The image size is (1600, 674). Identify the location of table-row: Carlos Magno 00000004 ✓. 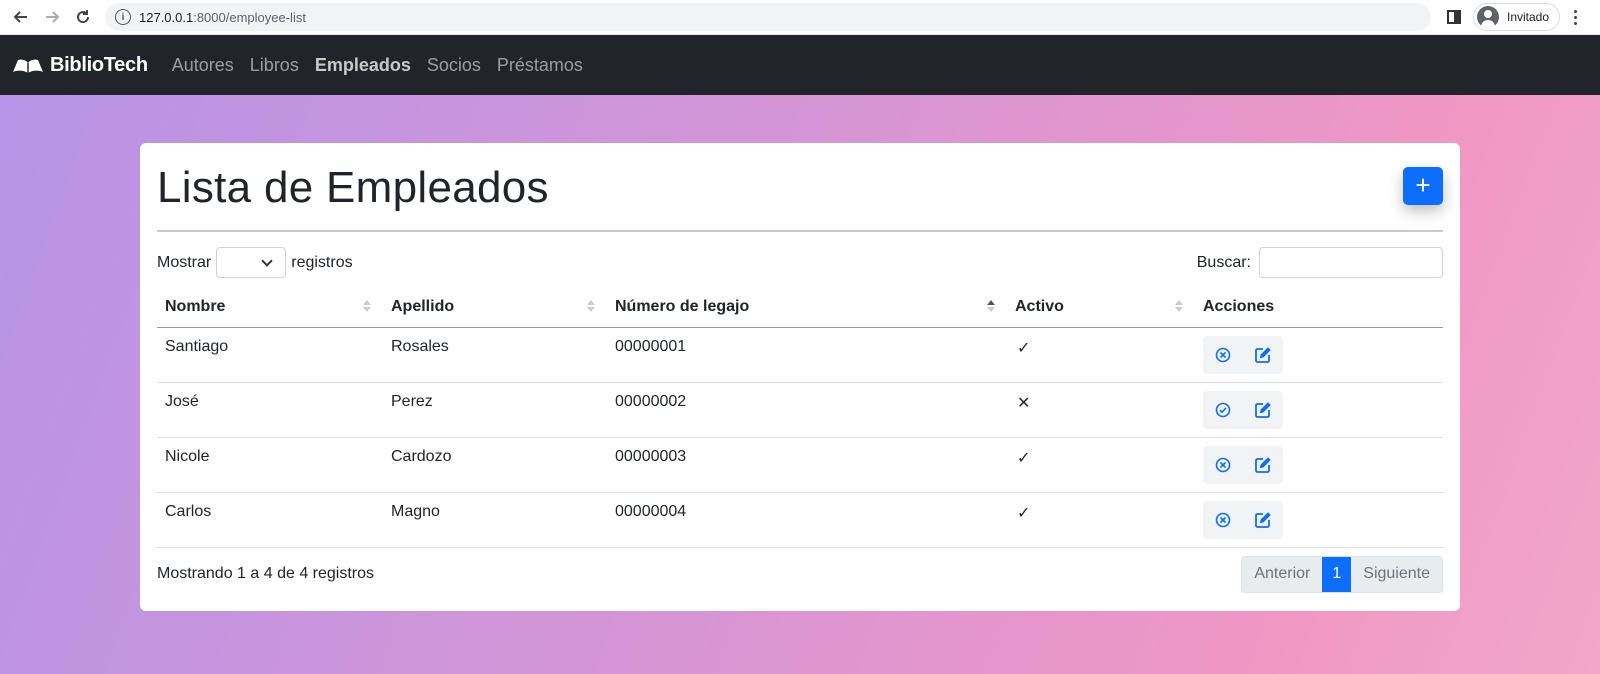
(800, 520).